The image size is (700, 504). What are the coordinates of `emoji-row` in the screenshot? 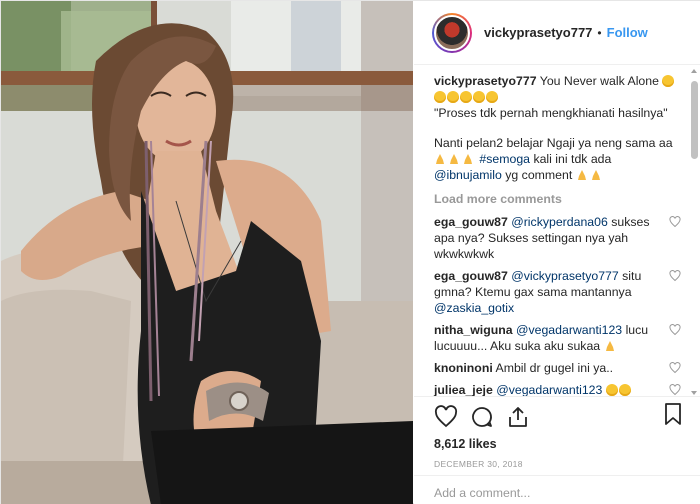 It's located at (555, 97).